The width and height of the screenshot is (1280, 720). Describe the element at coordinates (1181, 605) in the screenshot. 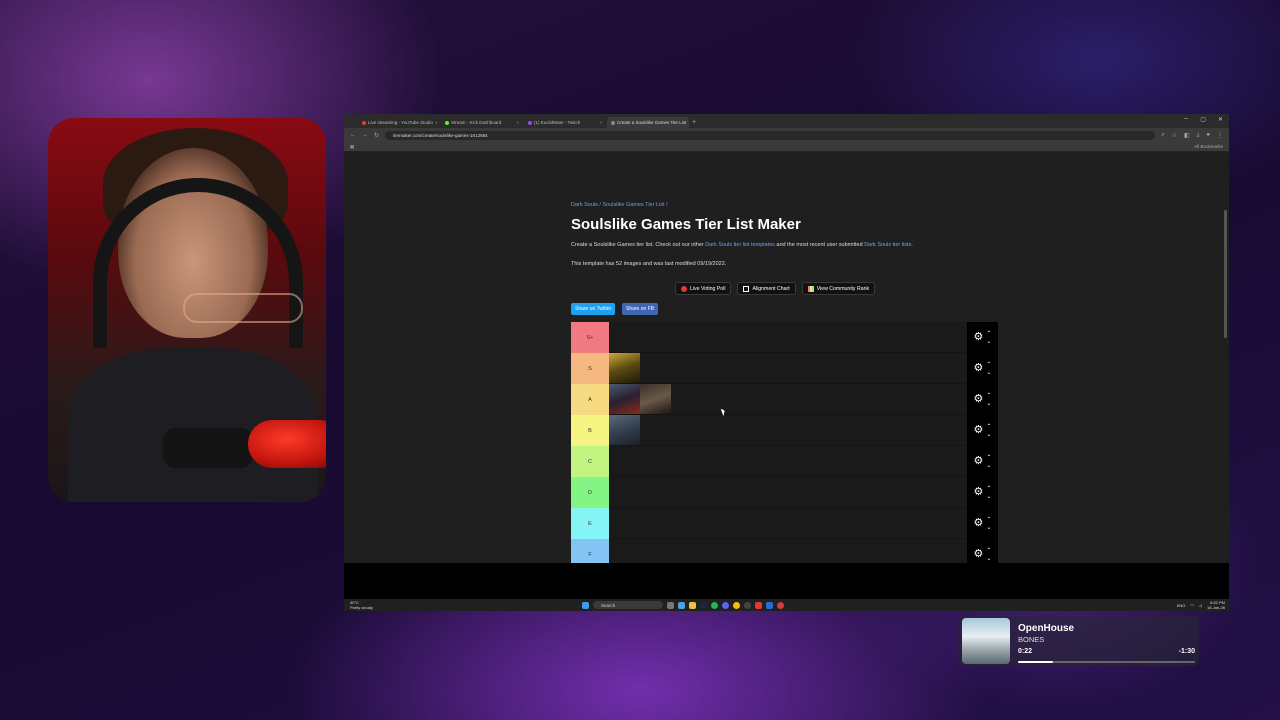

I see `language-indicator: ENG` at that location.